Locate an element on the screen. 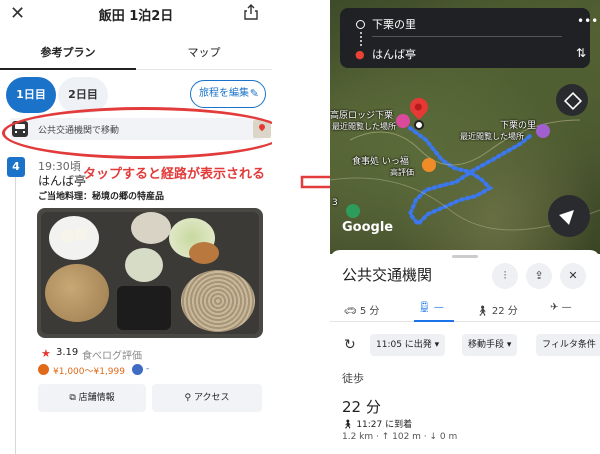 The height and width of the screenshot is (454, 600). route-duration: 22 分 is located at coordinates (361, 406).